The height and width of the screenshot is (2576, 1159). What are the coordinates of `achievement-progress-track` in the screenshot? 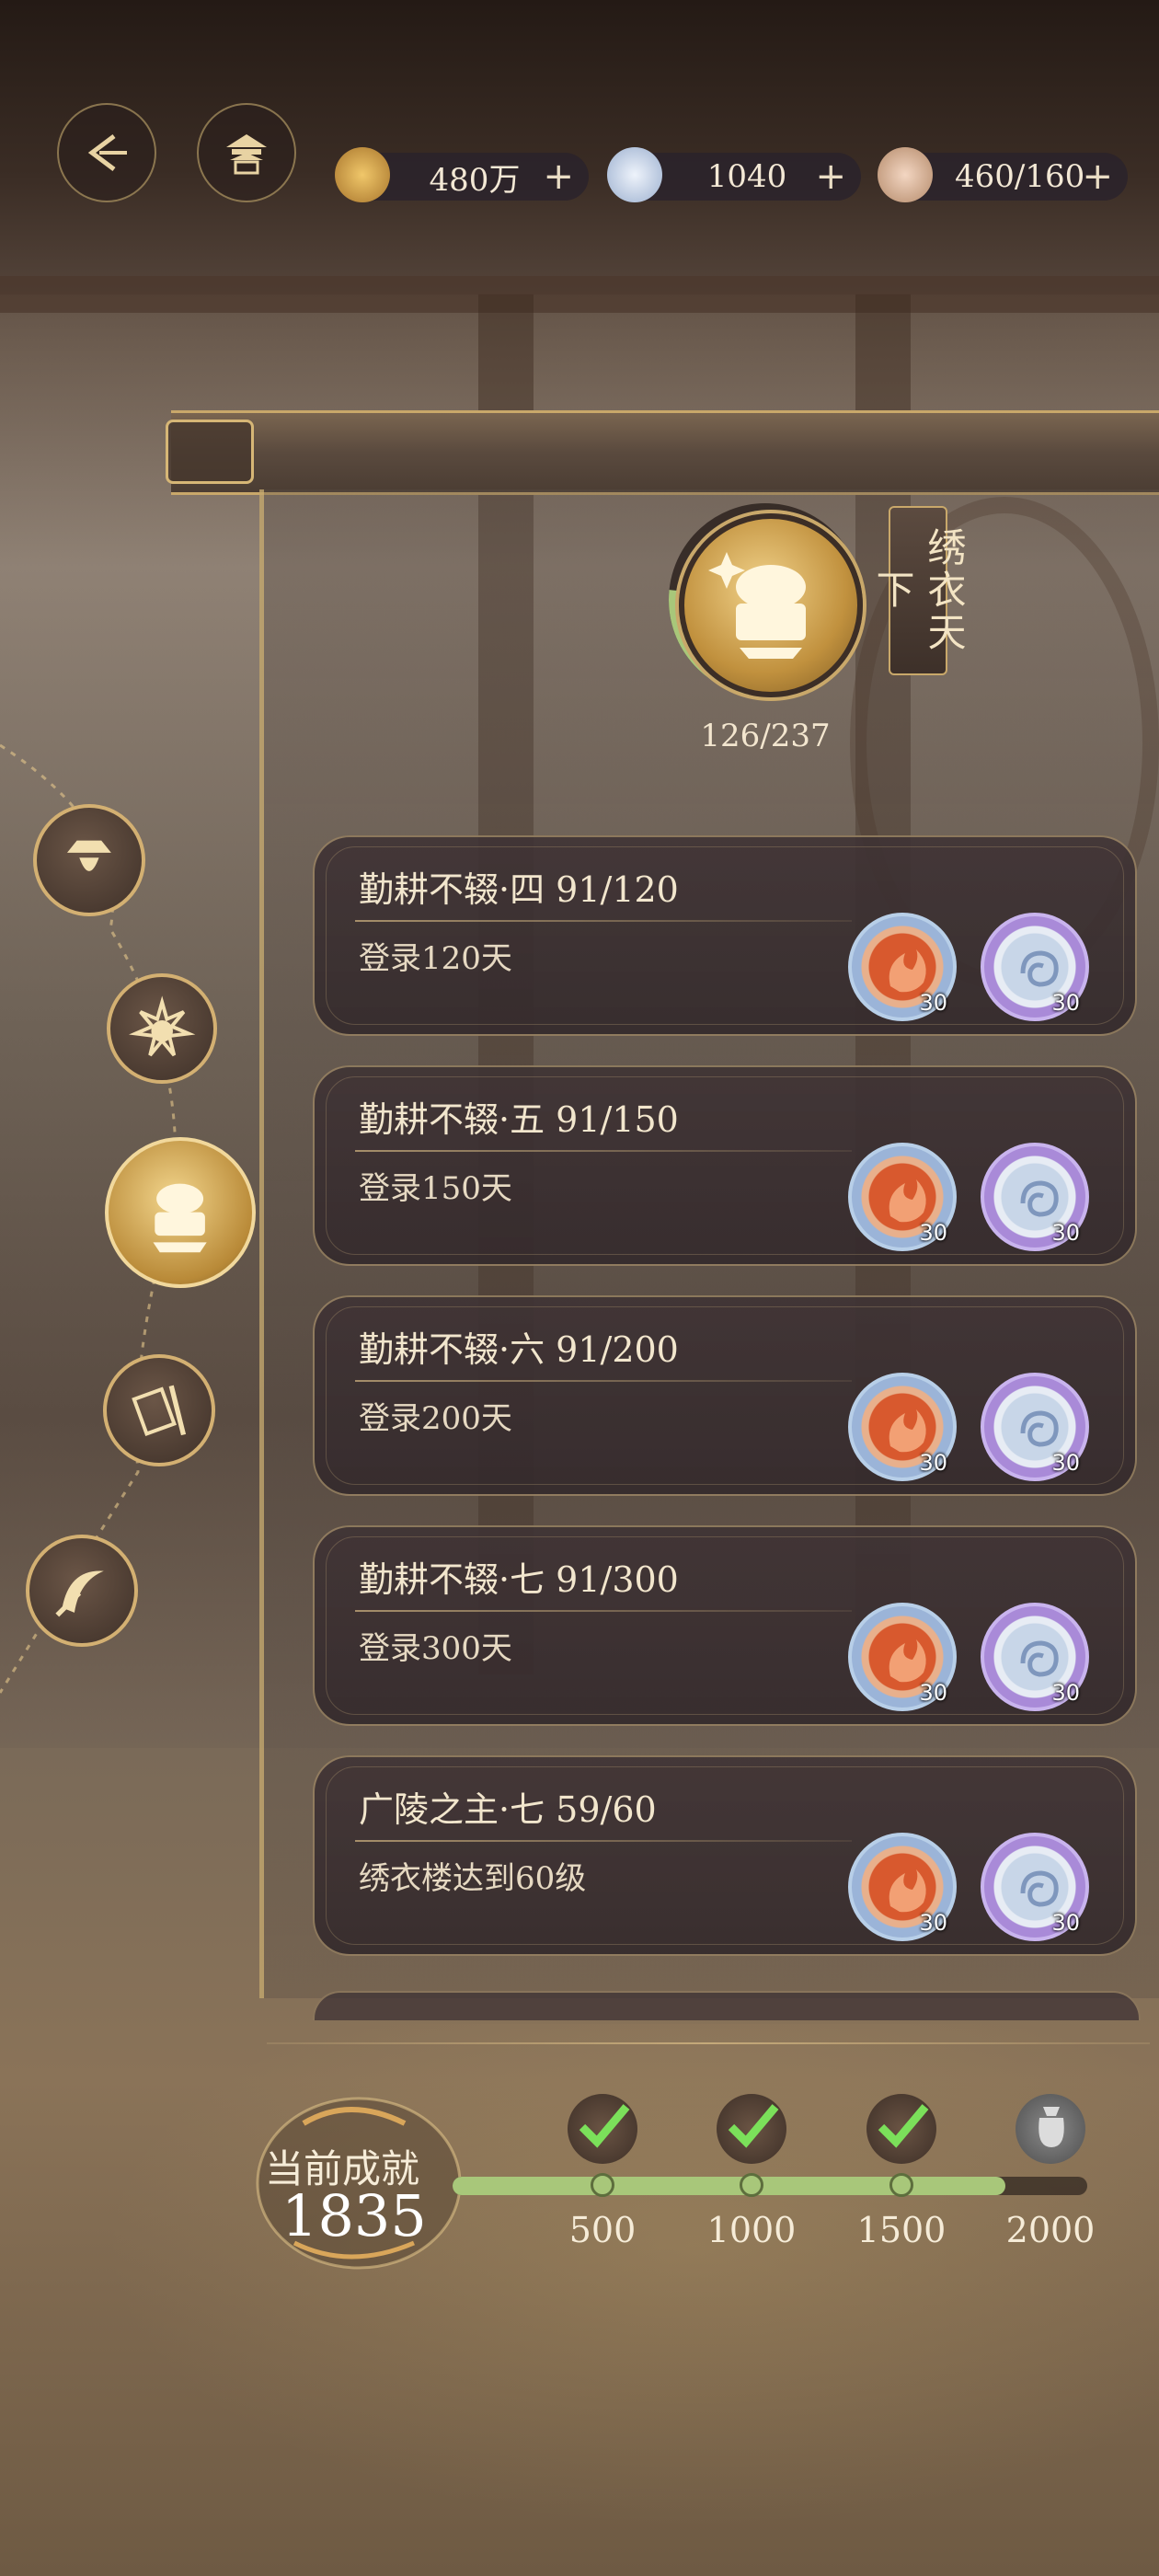 It's located at (770, 2186).